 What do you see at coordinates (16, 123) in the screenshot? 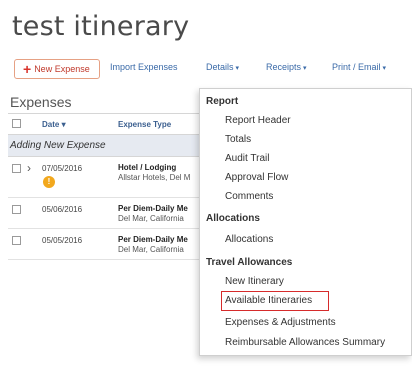
I see `select-all-checkbox` at bounding box center [16, 123].